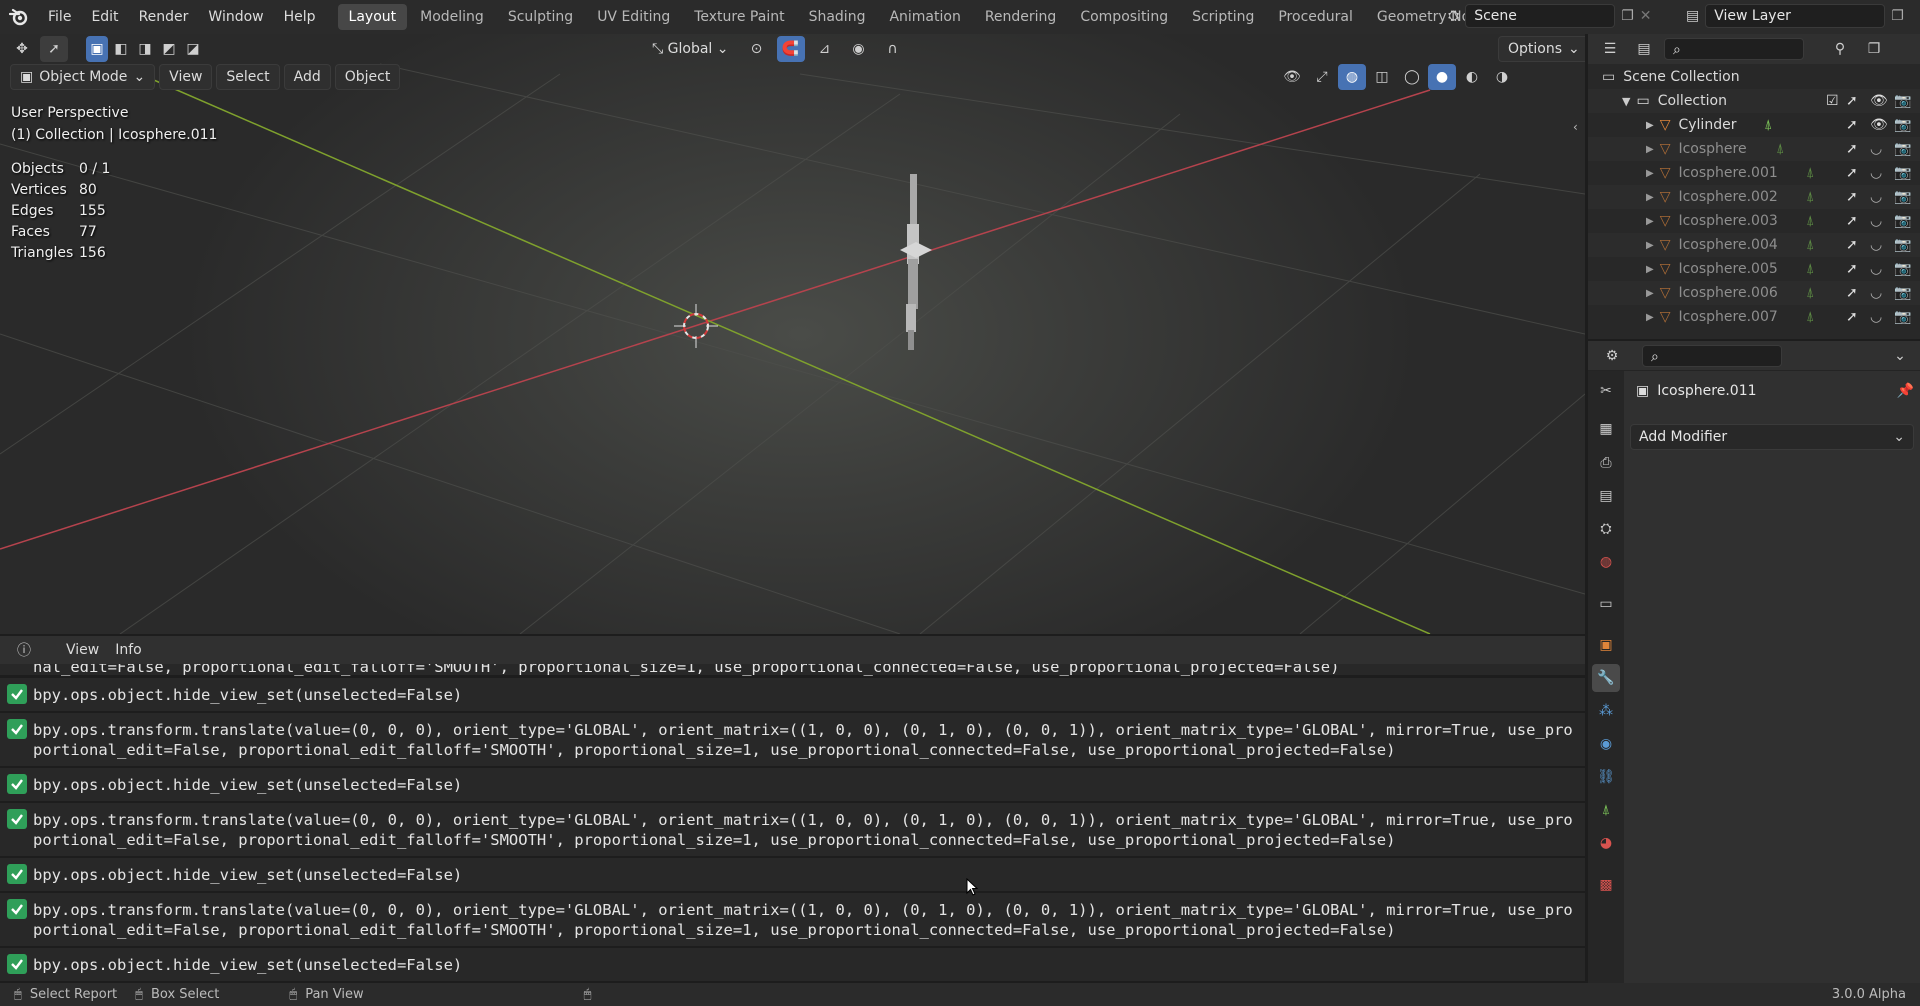 This screenshot has height=1006, width=1920. Describe the element at coordinates (300, 17) in the screenshot. I see `menu-help: Help` at that location.